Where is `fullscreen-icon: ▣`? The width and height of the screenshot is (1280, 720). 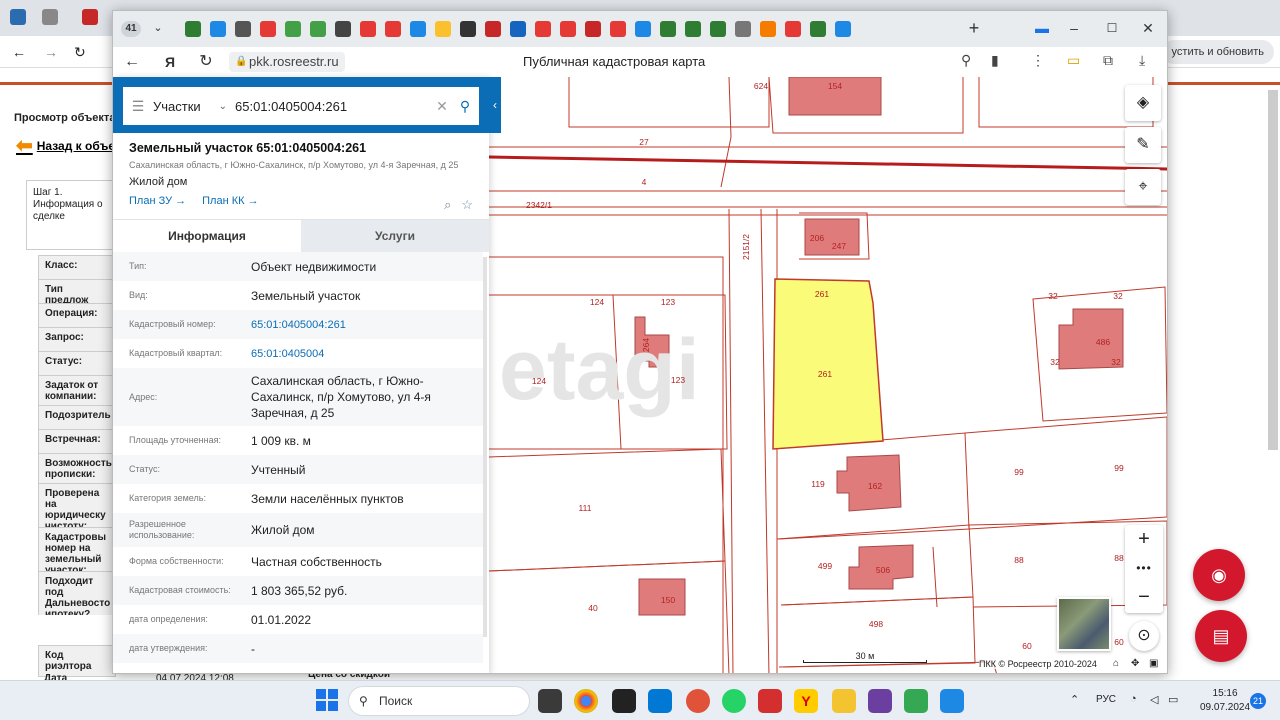
fullscreen-icon: ▣ is located at coordinates (1153, 663).